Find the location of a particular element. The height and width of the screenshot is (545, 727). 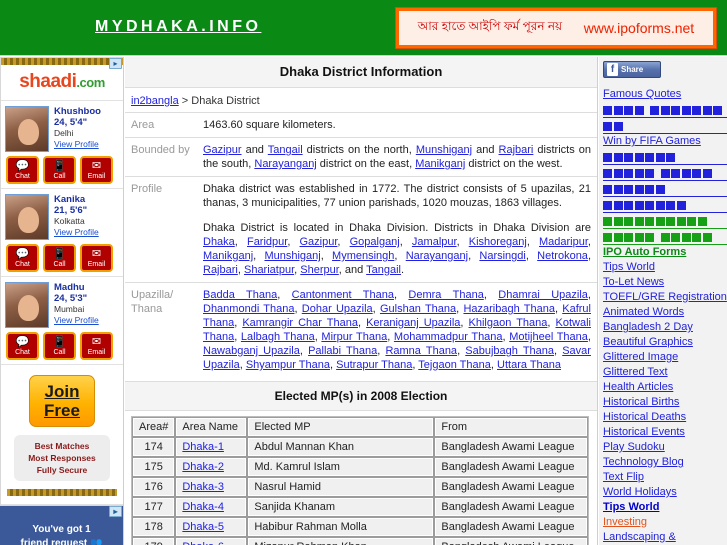

related-link: World Holidays is located at coordinates (665, 492).